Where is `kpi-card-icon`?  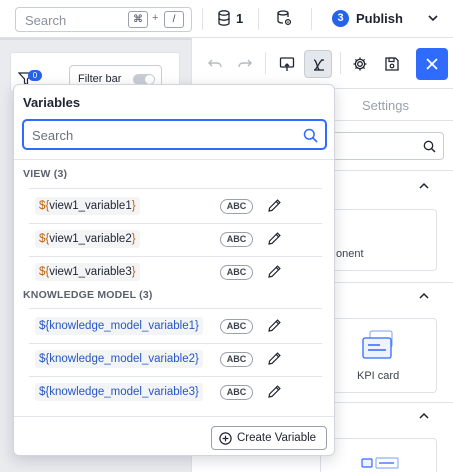 kpi-card-icon is located at coordinates (377, 344).